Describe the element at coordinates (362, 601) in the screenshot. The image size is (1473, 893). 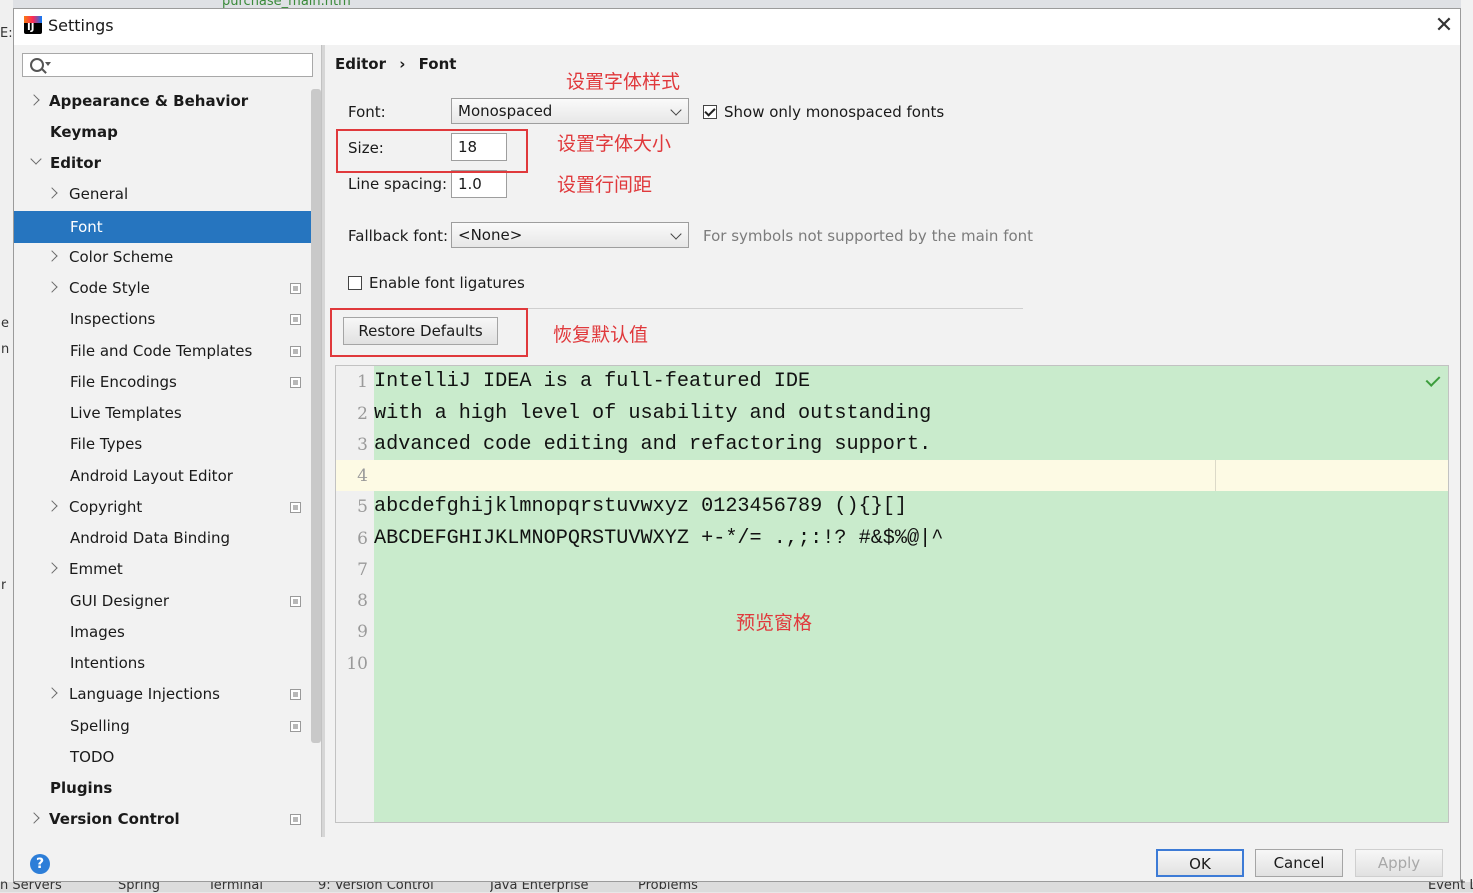
I see `line-number: 8` at that location.